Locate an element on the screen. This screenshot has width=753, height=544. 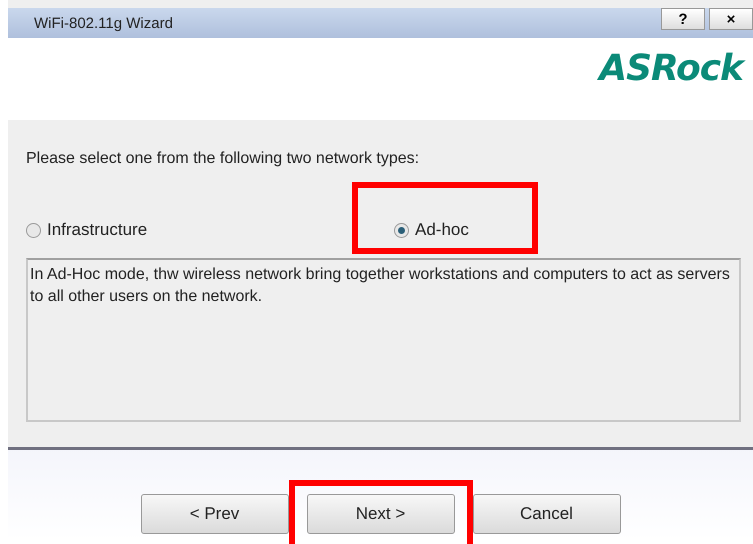
window-title: WiFi-802.11g Wizard is located at coordinates (103, 23).